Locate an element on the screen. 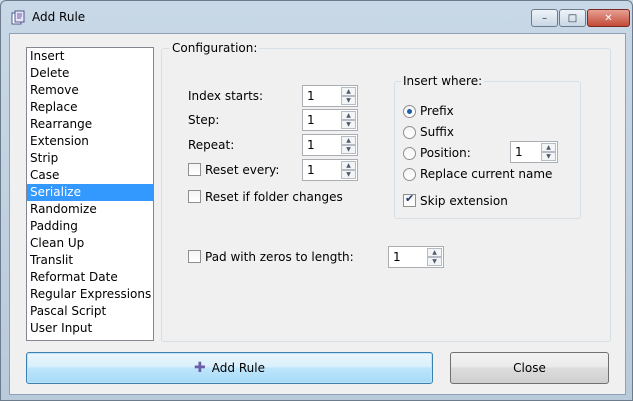 The height and width of the screenshot is (401, 633). repeat-label: Repeat: is located at coordinates (211, 145).